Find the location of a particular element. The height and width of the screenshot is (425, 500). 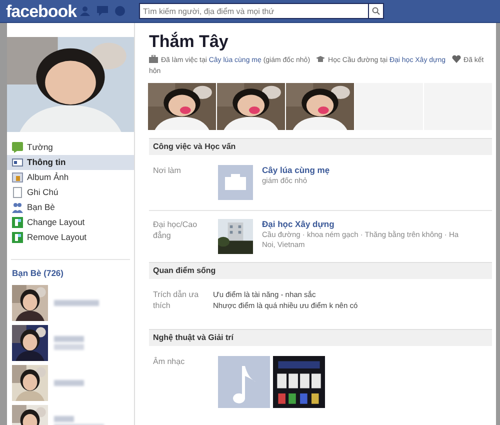

music-note-icon is located at coordinates (244, 382).